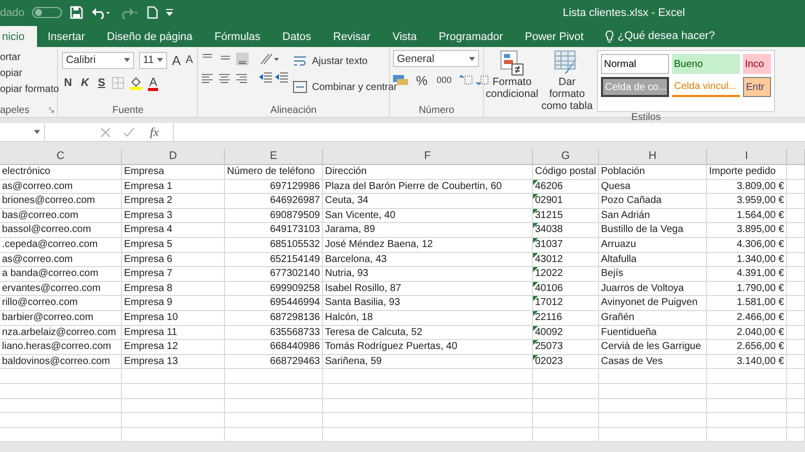 This screenshot has width=805, height=452. What do you see at coordinates (566, 157) in the screenshot?
I see `column-header: G` at bounding box center [566, 157].